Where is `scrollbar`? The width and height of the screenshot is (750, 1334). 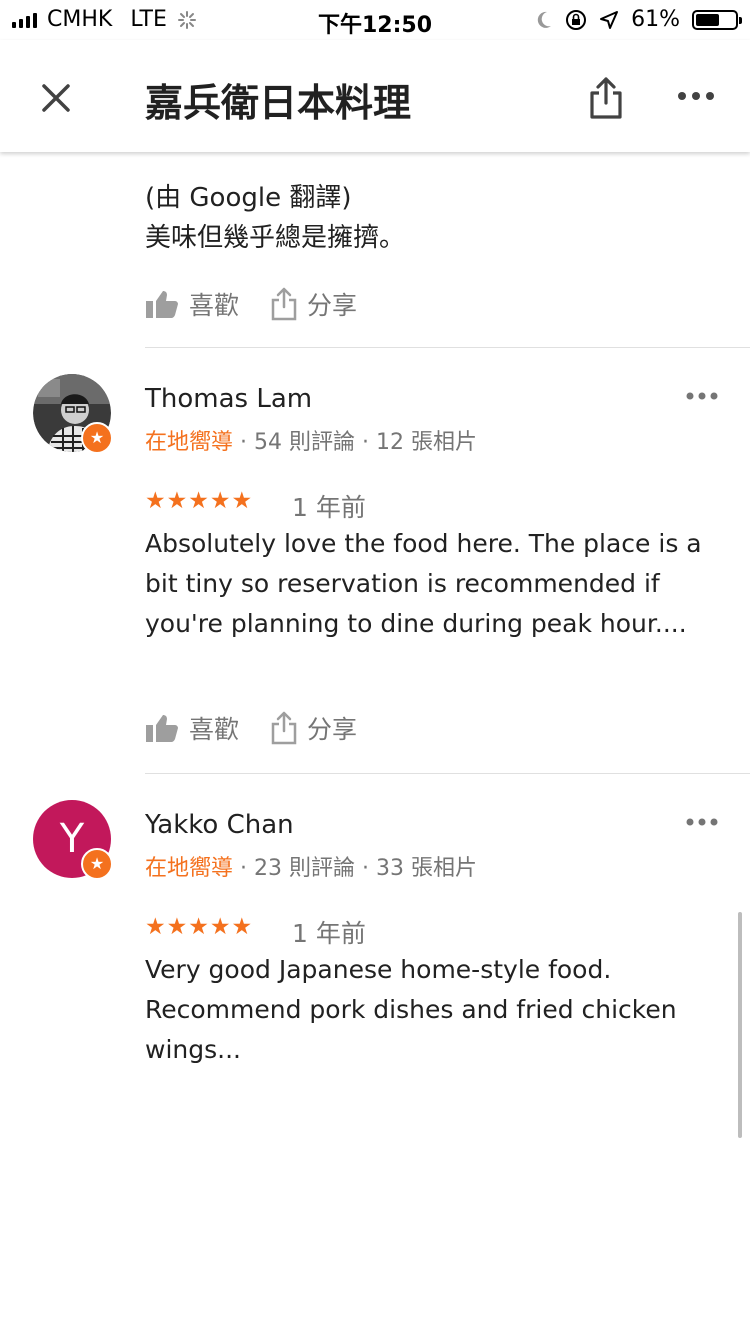 scrollbar is located at coordinates (740, 1025).